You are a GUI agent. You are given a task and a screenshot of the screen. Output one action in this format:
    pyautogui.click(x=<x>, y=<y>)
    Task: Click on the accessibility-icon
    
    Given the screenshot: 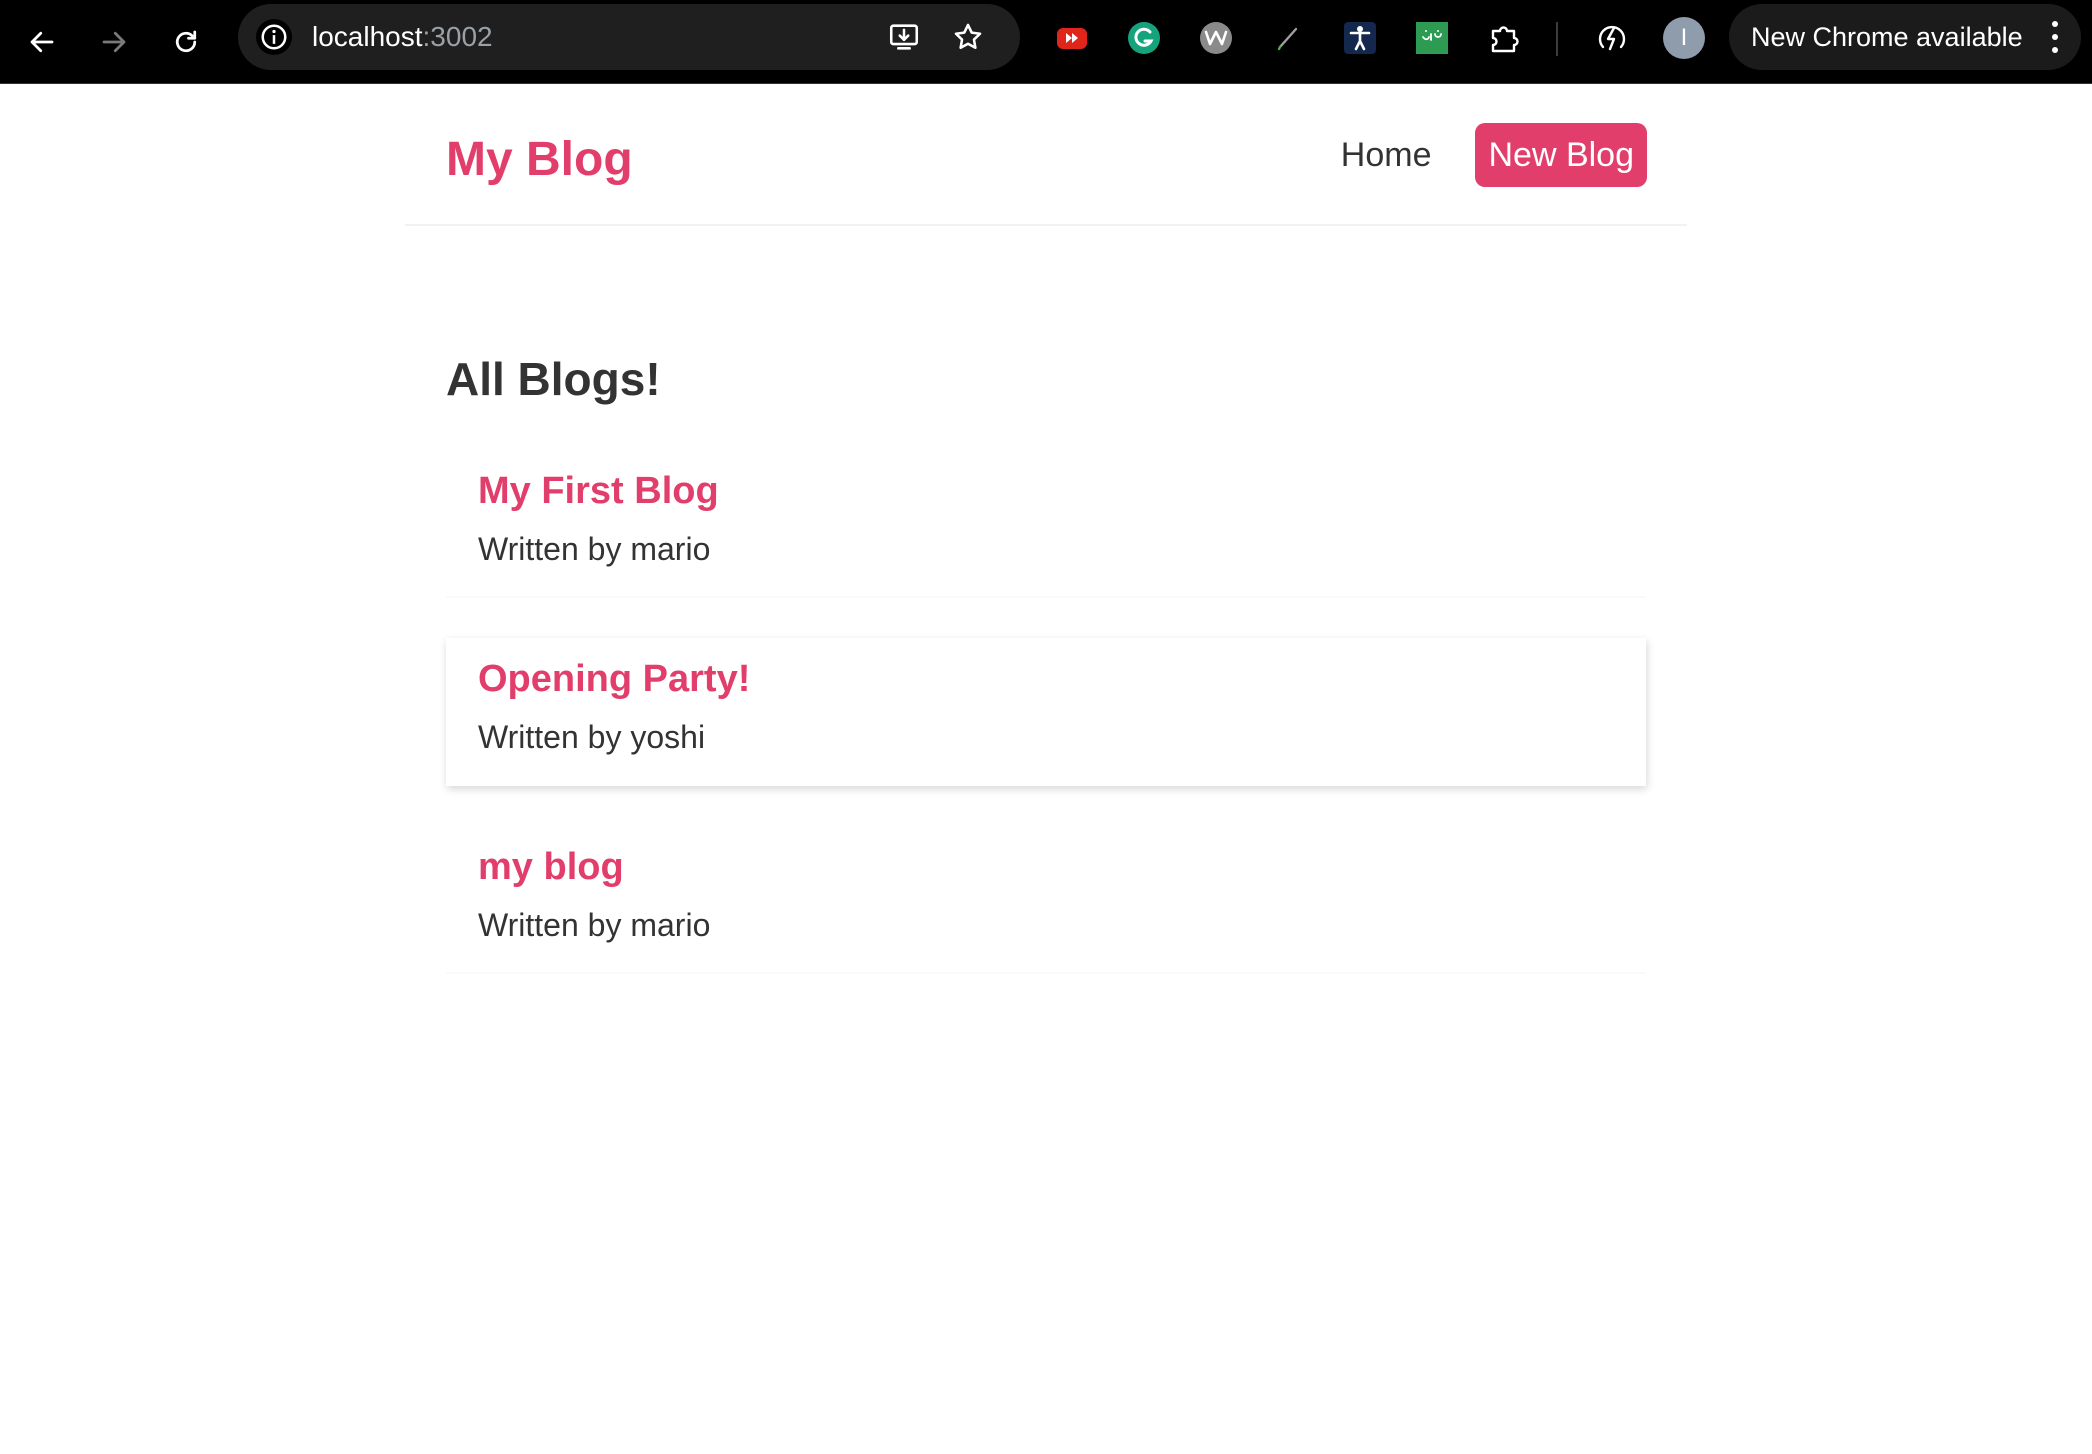 What is the action you would take?
    pyautogui.click(x=1360, y=38)
    